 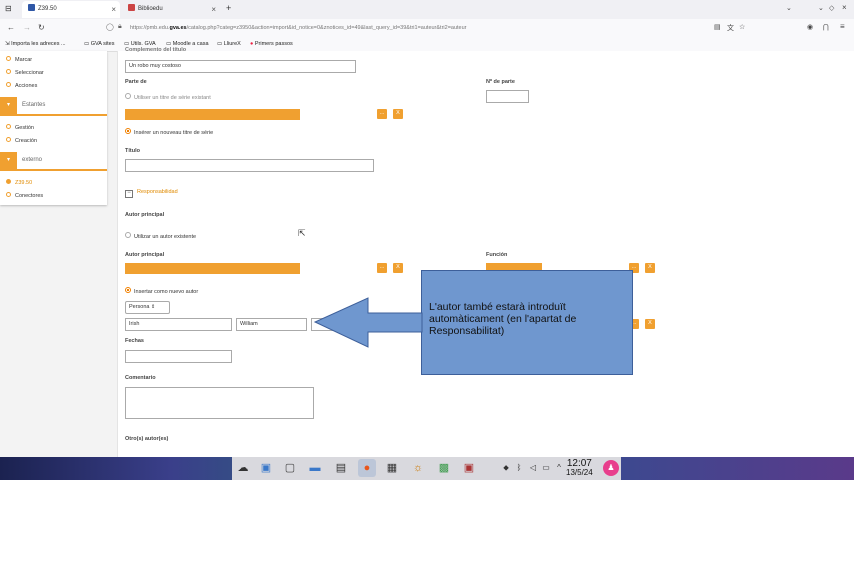 I want to click on bluetooth-icon: ᛒ, so click(x=519, y=468).